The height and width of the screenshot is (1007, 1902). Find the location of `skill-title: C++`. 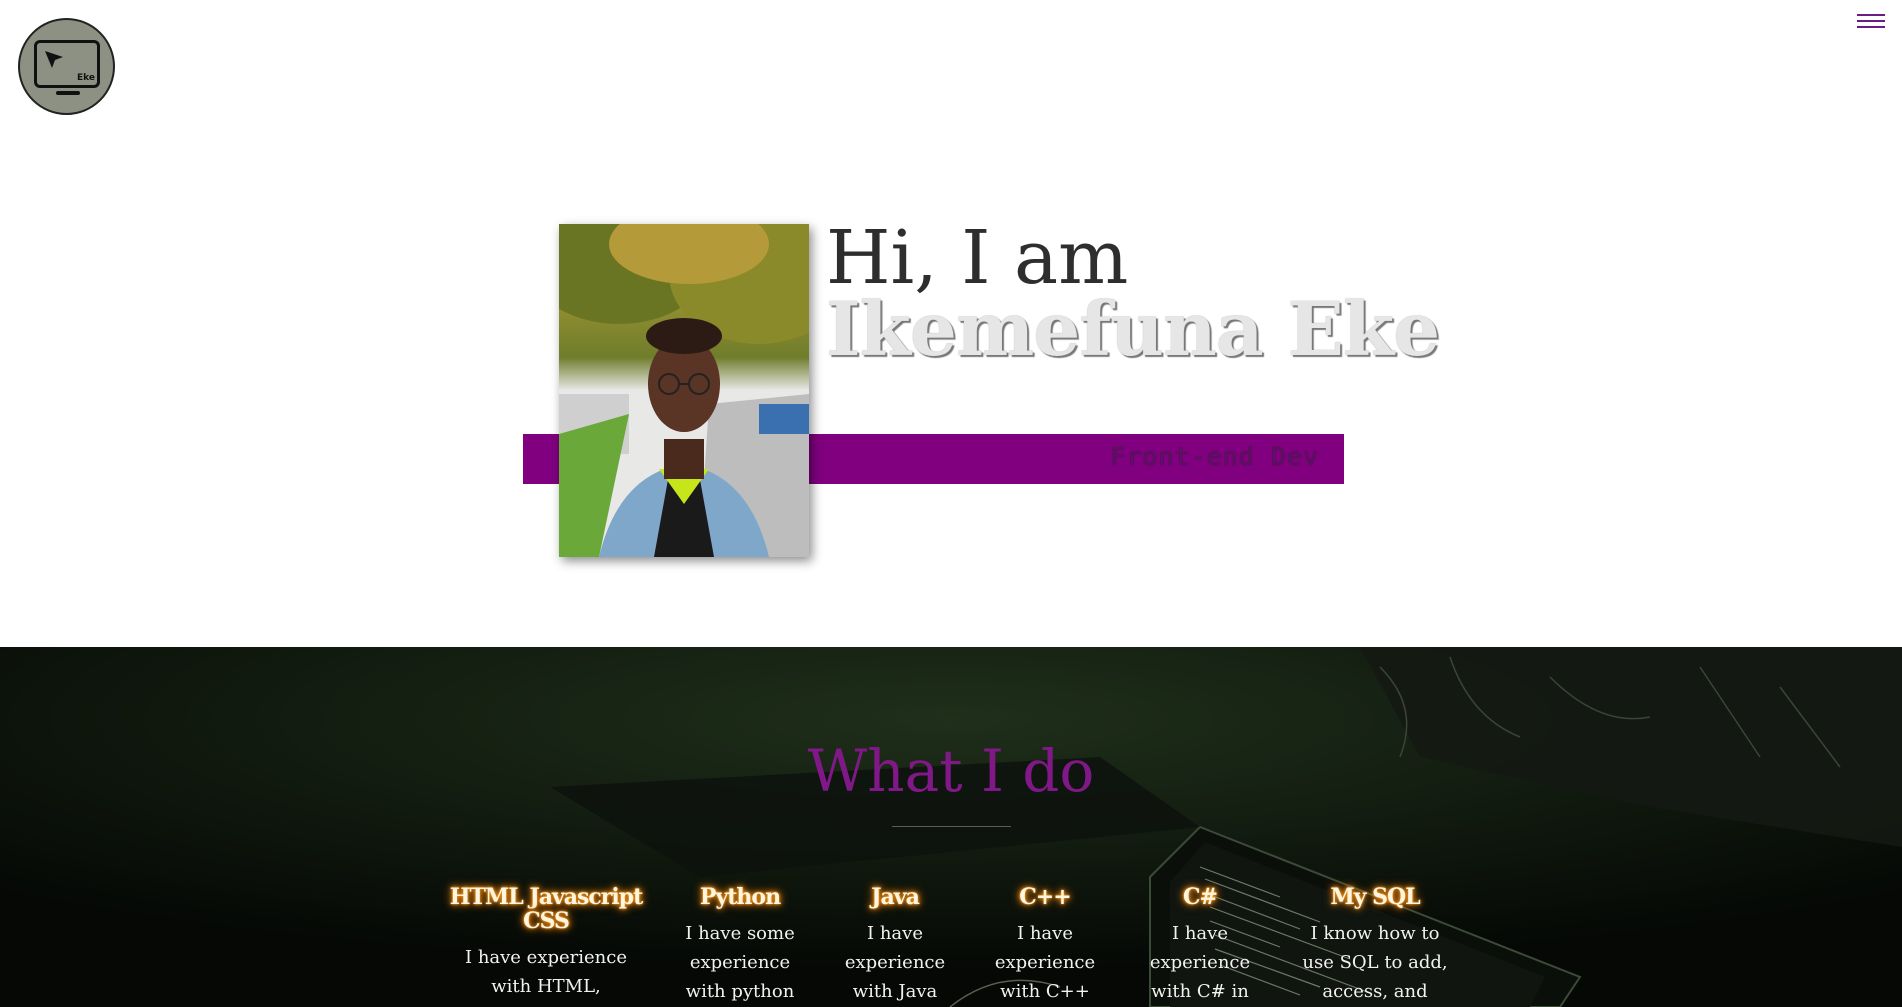

skill-title: C++ is located at coordinates (1045, 897).